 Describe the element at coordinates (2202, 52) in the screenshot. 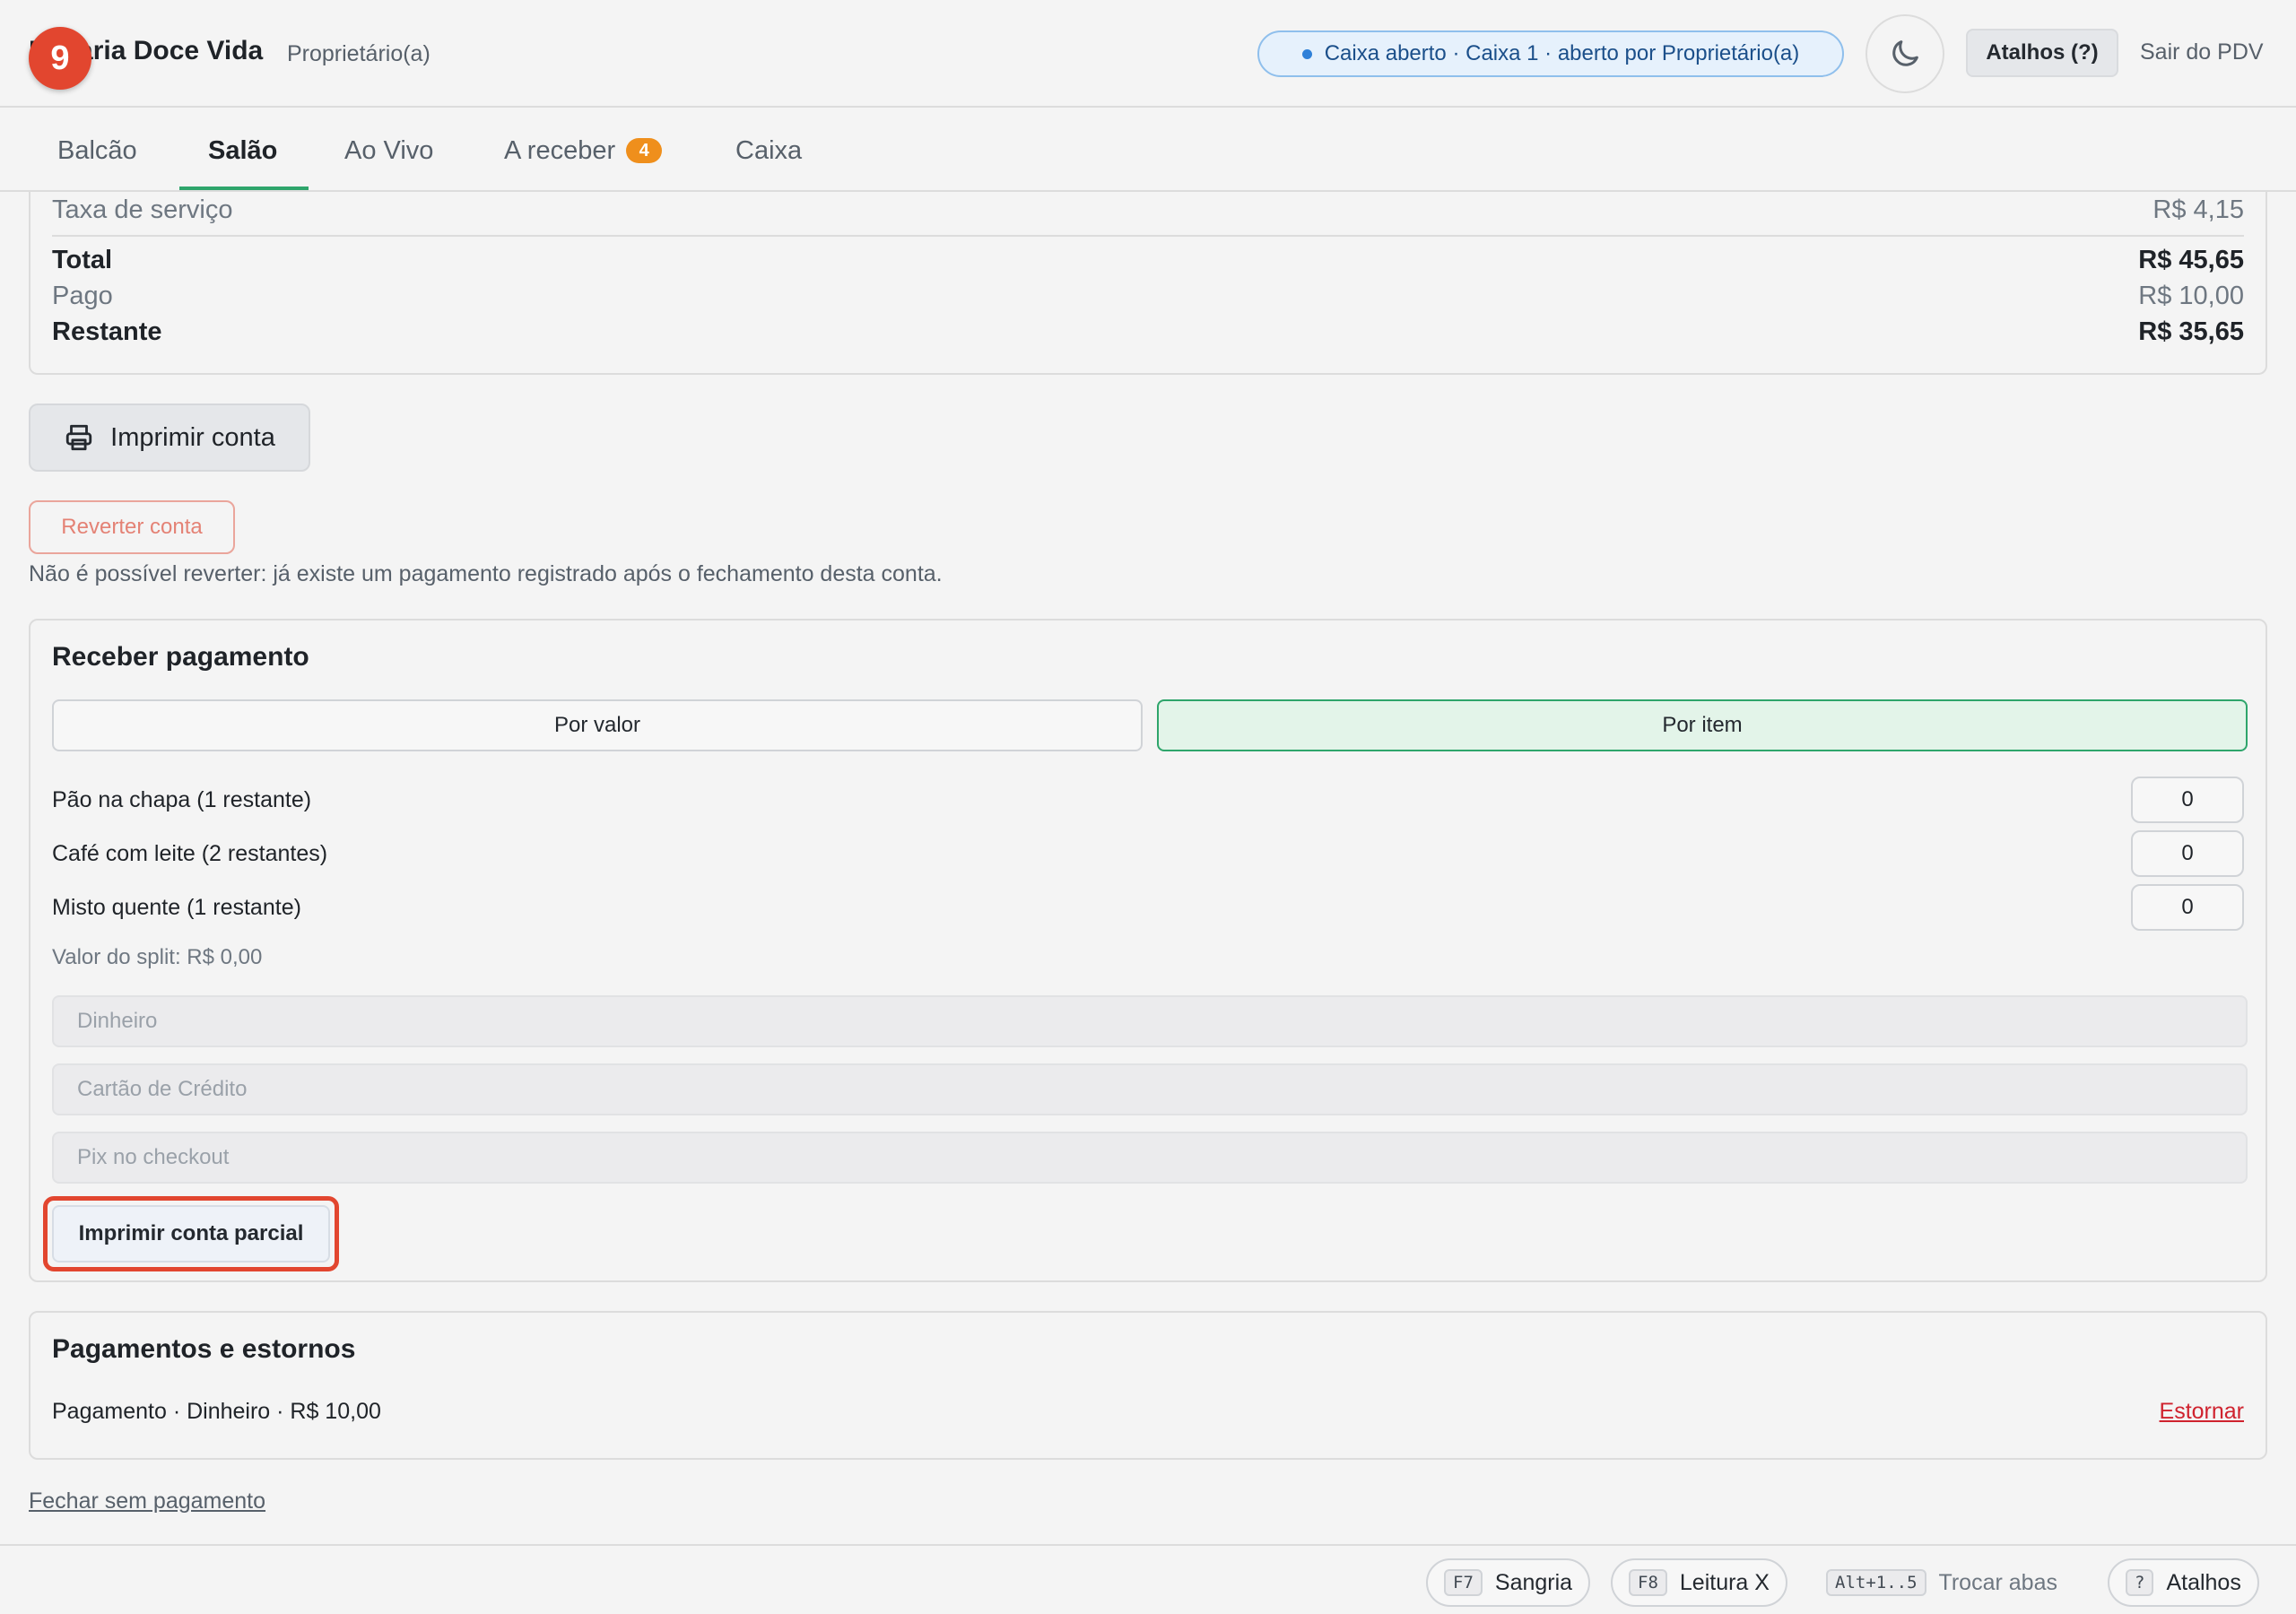

I see `logout-link: Sair do PDV` at that location.